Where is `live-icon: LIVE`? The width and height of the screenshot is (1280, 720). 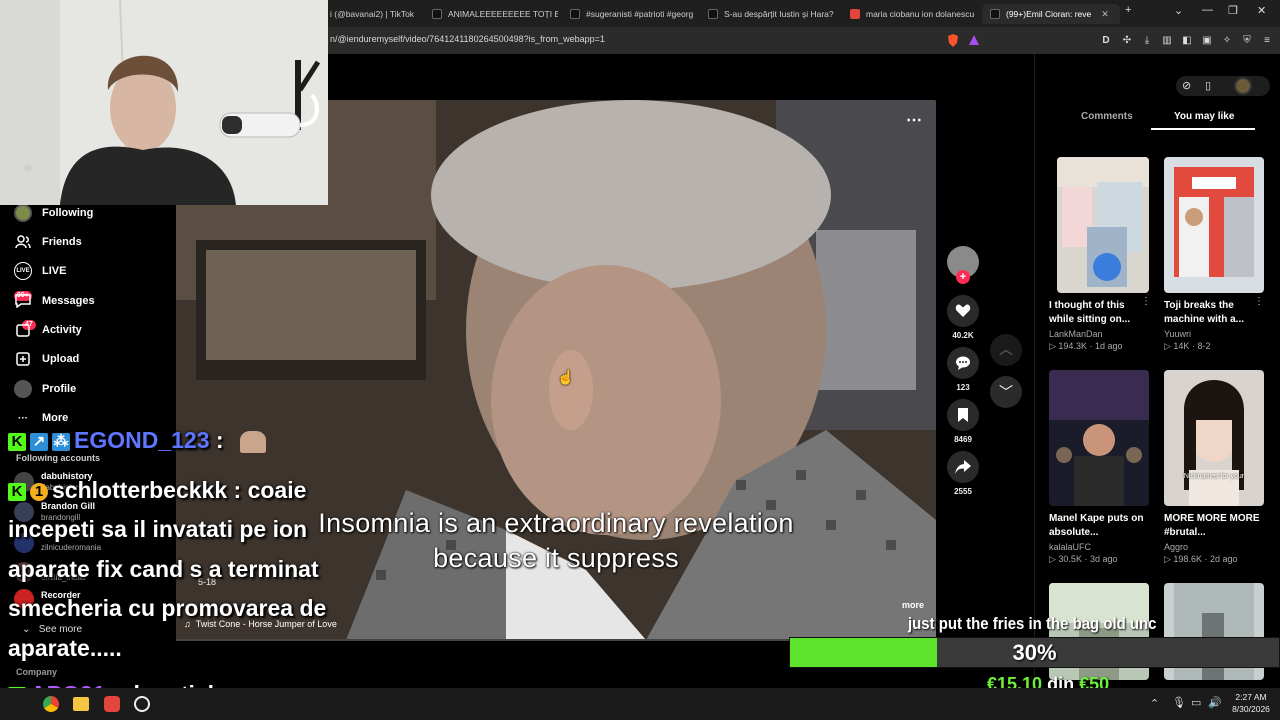 live-icon: LIVE is located at coordinates (23, 271).